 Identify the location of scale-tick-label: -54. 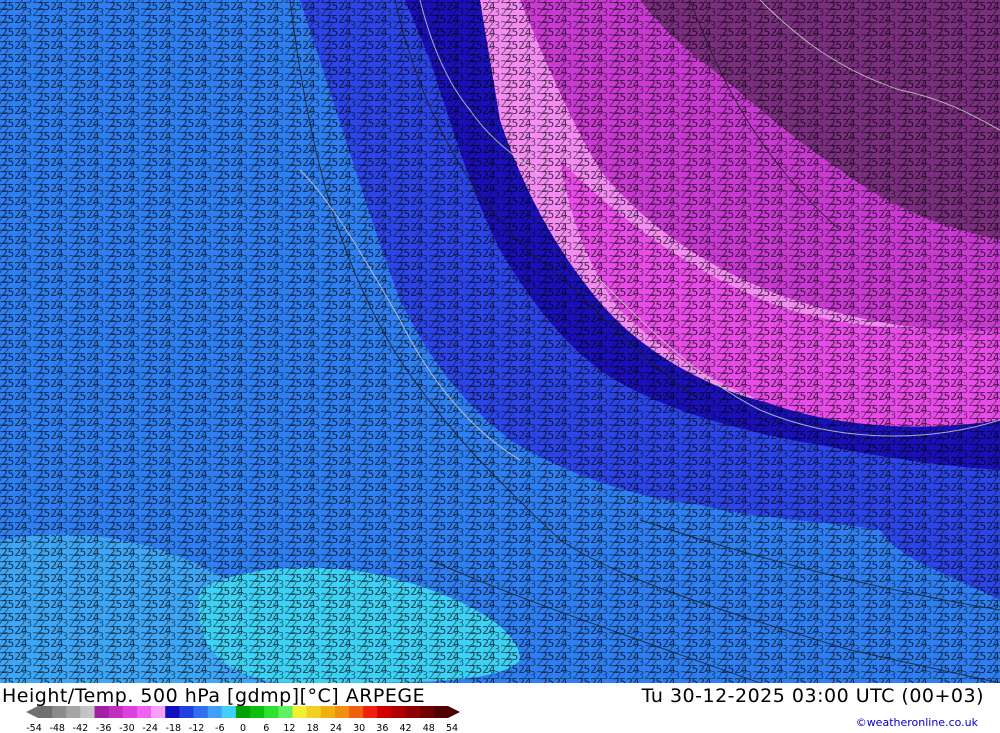
(34, 728).